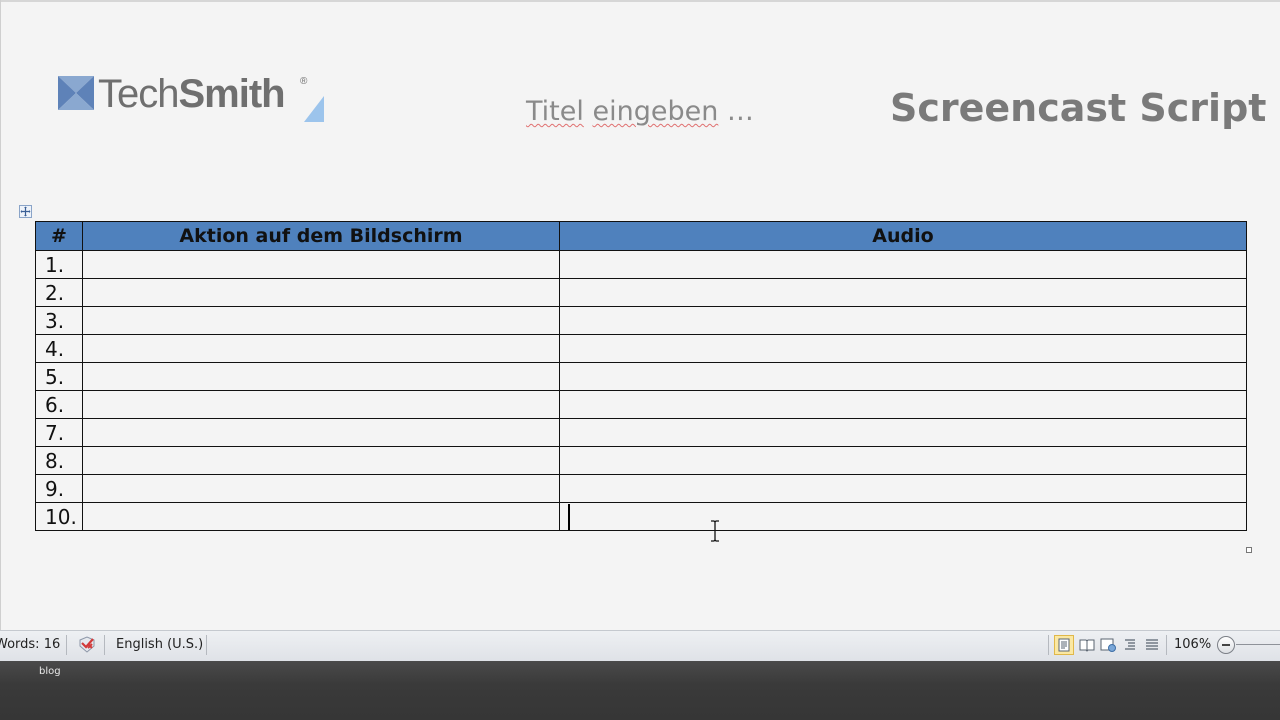 This screenshot has width=1280, height=720. What do you see at coordinates (50, 671) in the screenshot?
I see `footer-blog-label: blog` at bounding box center [50, 671].